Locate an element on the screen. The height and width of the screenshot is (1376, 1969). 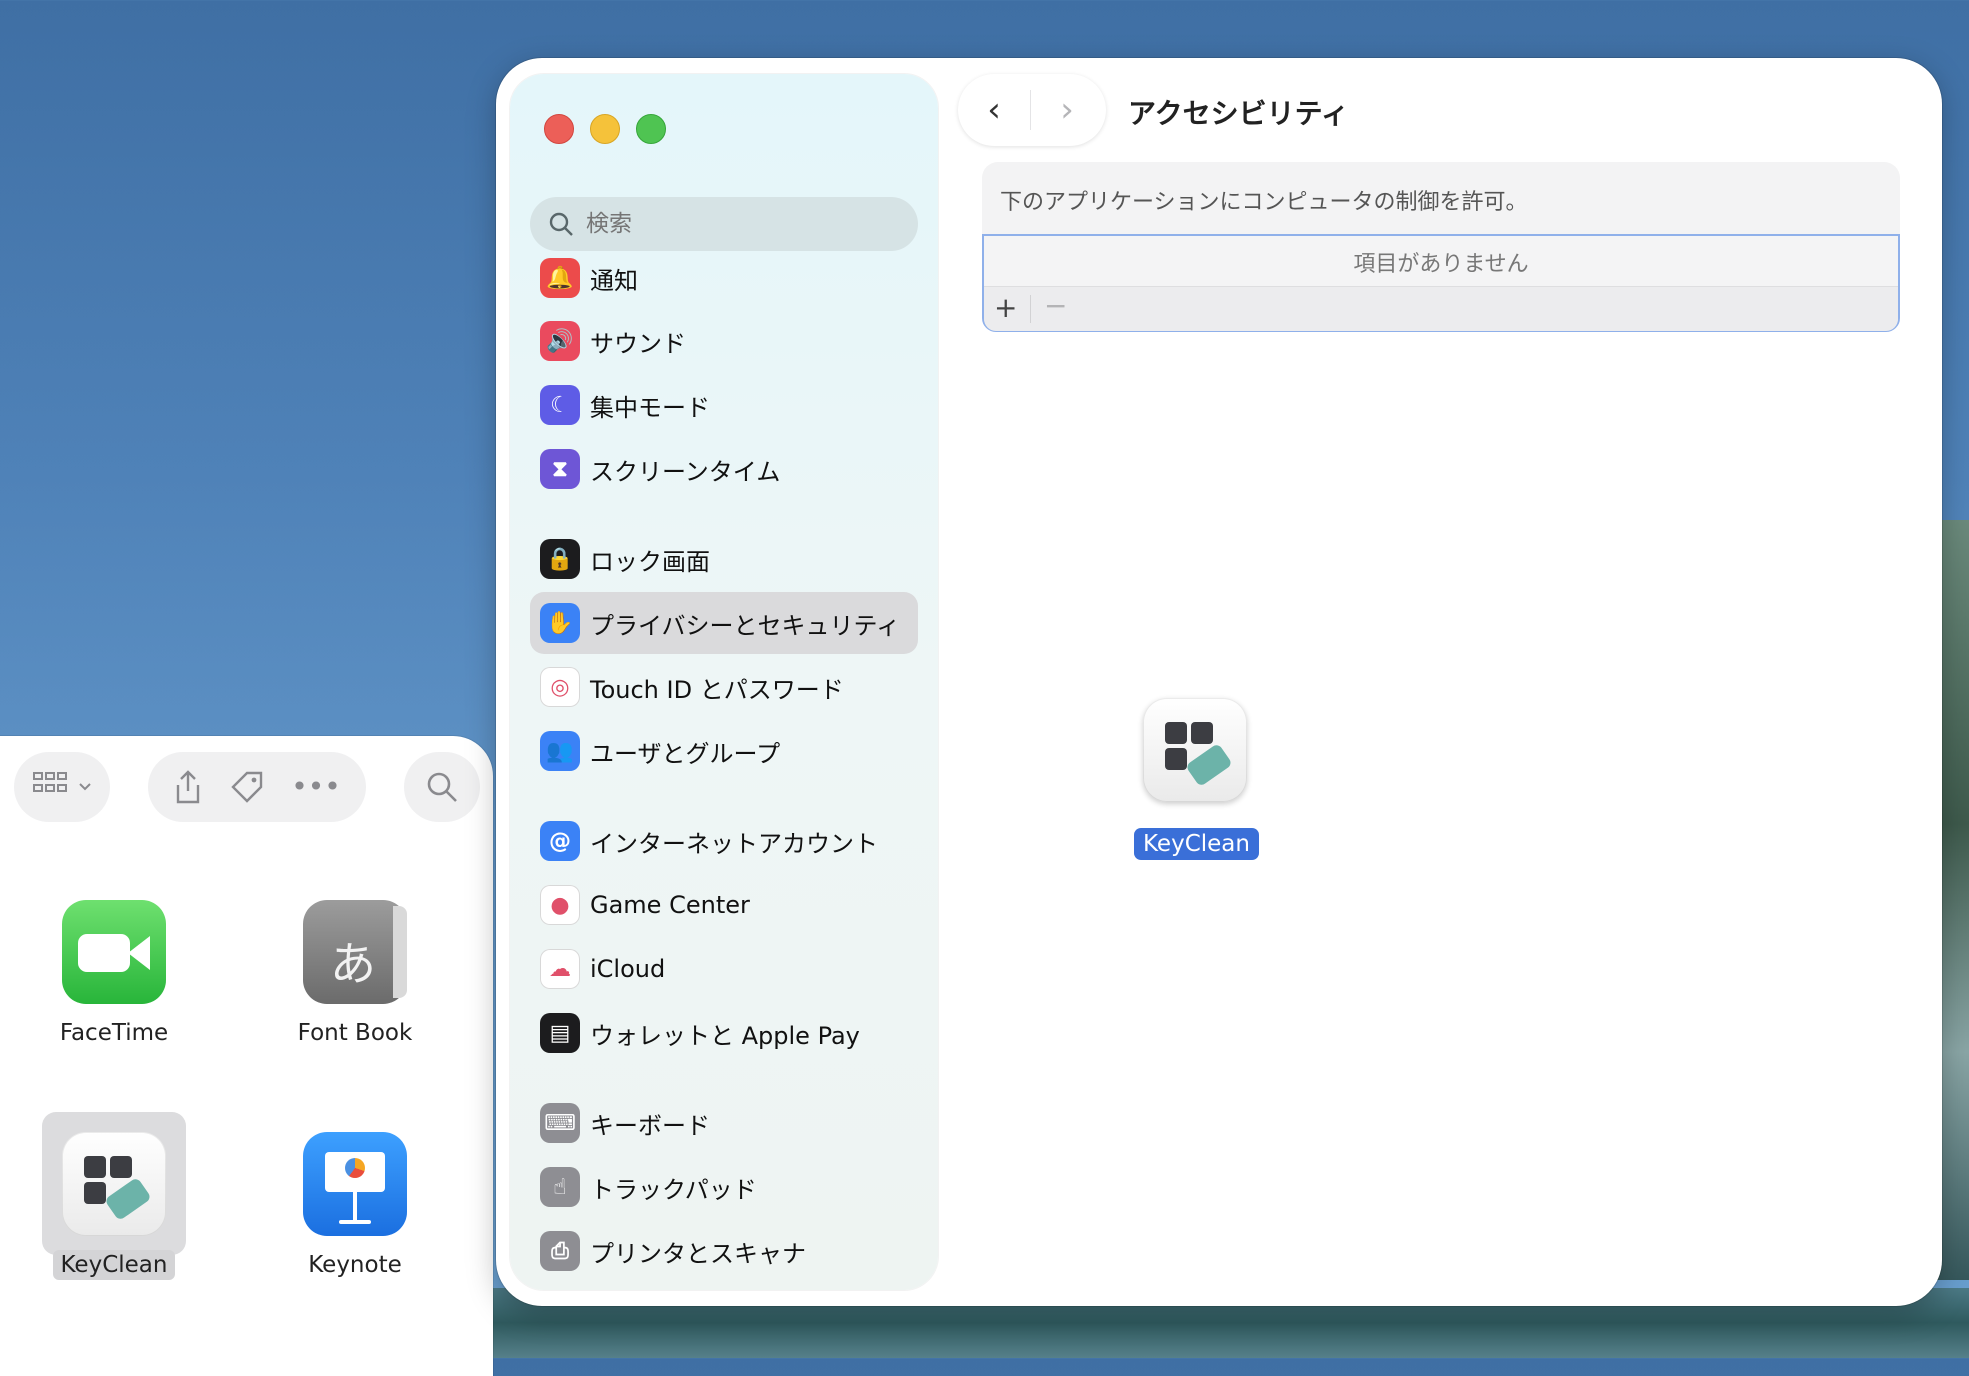
sidebar-item: 👥 ユーザとグループ is located at coordinates (724, 751).